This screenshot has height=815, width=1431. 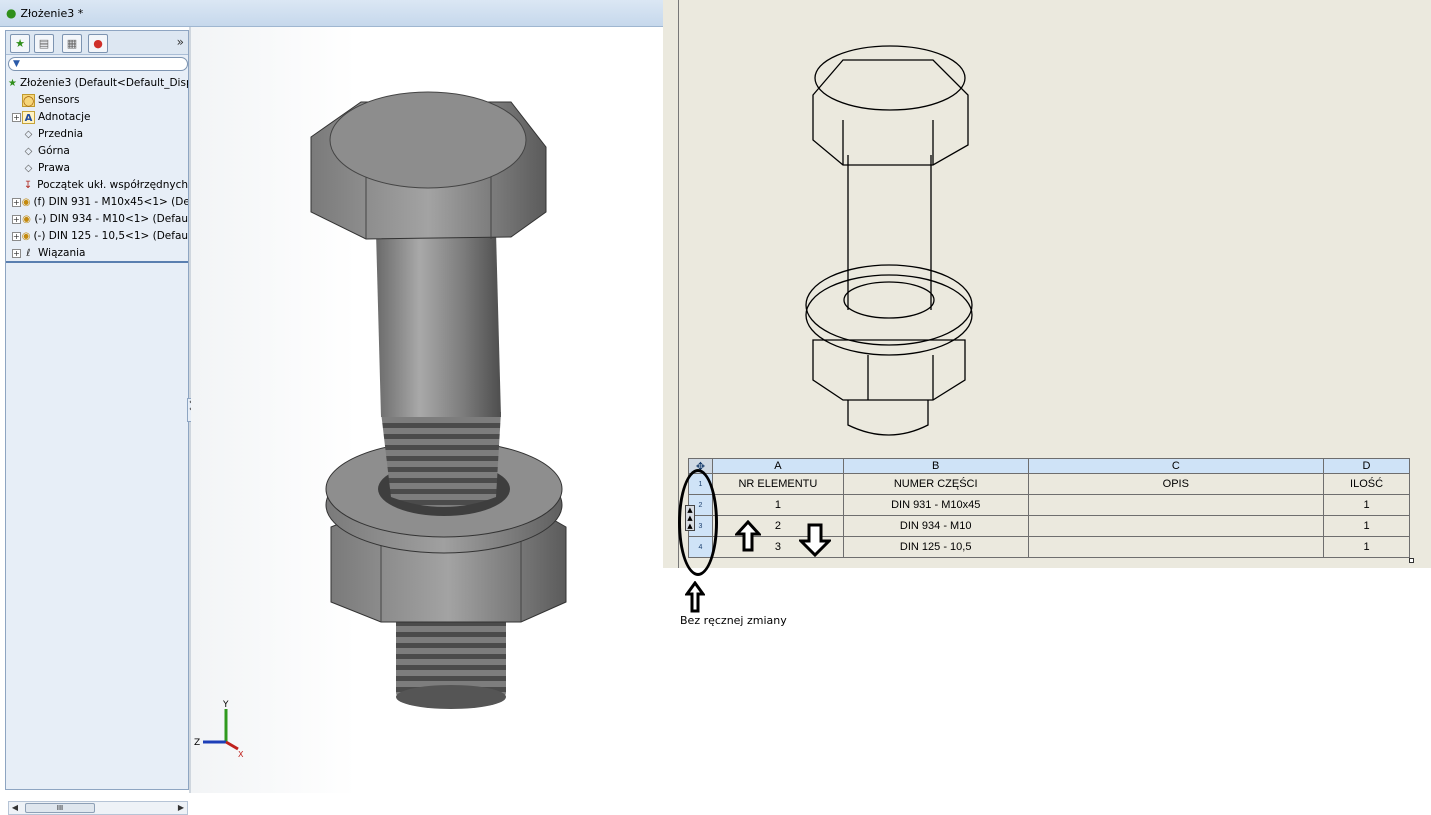 What do you see at coordinates (748, 536) in the screenshot?
I see `up-arrow-icon` at bounding box center [748, 536].